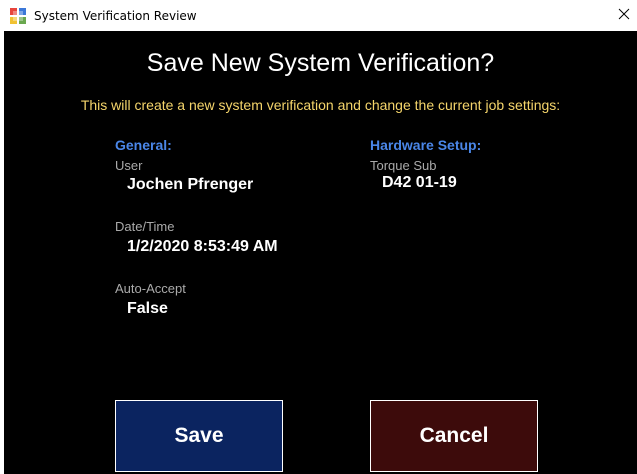 Image resolution: width=637 pixels, height=474 pixels. Describe the element at coordinates (129, 165) in the screenshot. I see `user-label: User` at that location.